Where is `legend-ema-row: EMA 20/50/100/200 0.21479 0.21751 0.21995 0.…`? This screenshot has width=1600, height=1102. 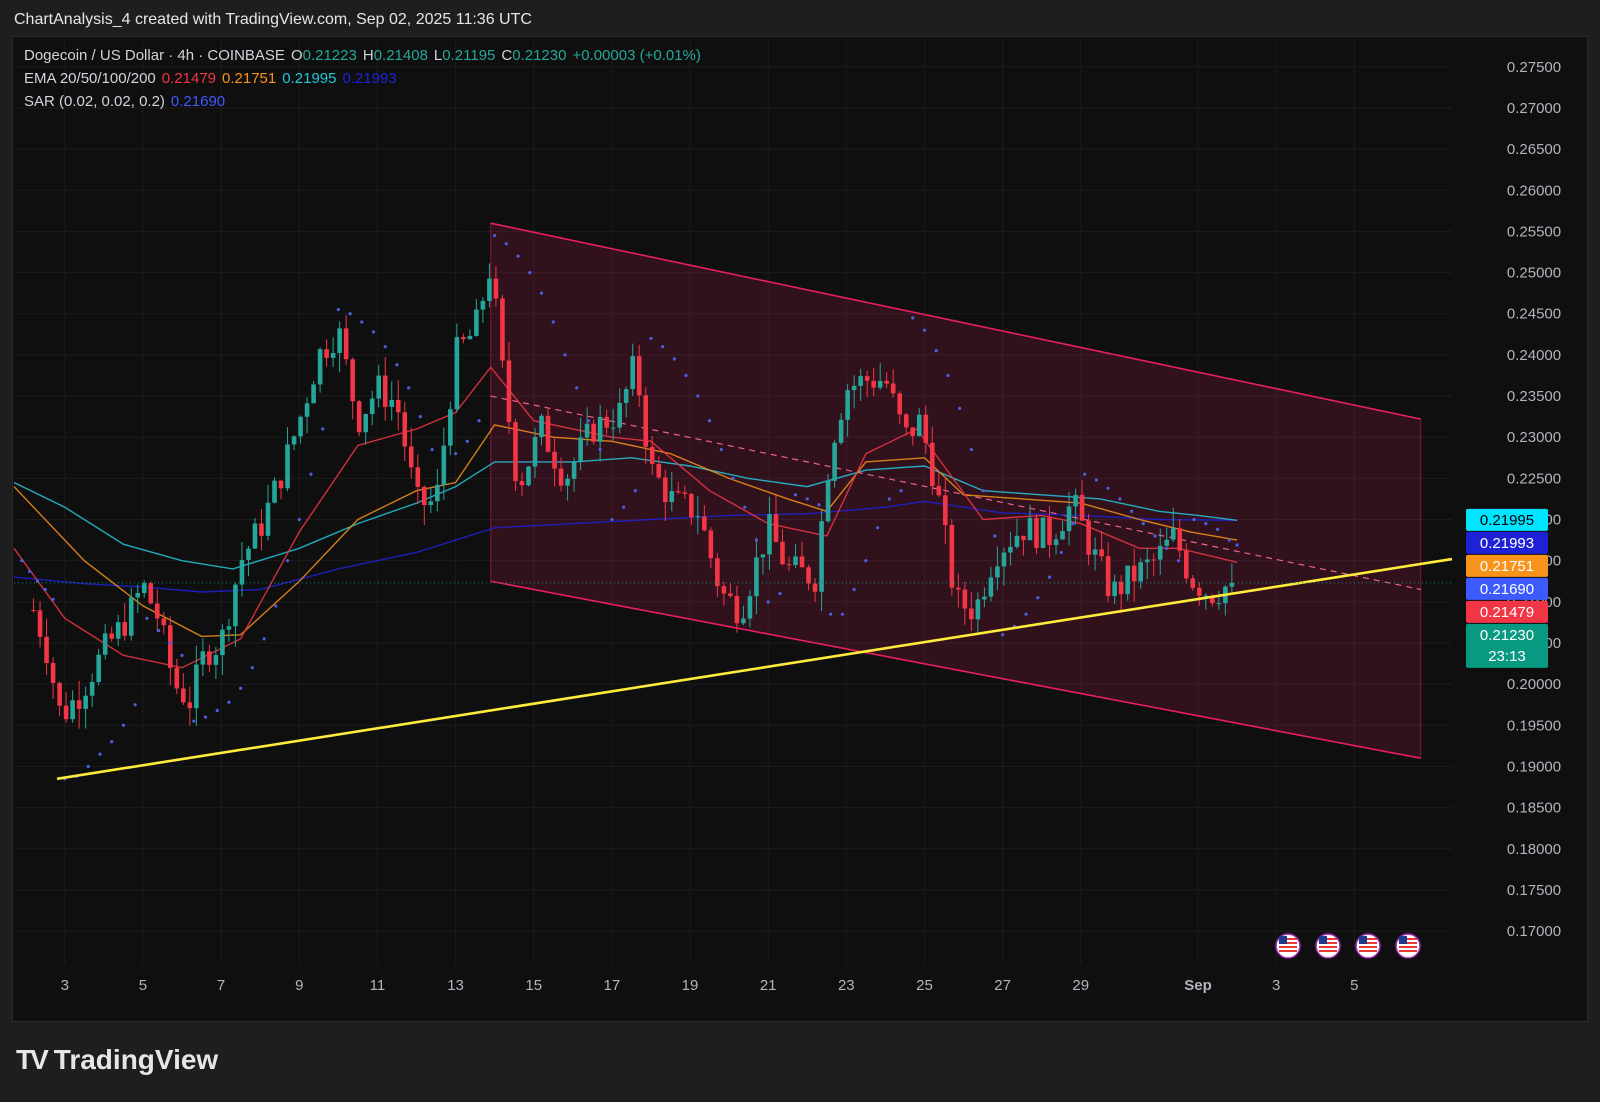 legend-ema-row: EMA 20/50/100/200 0.21479 0.21751 0.21995 0.… is located at coordinates (213, 78).